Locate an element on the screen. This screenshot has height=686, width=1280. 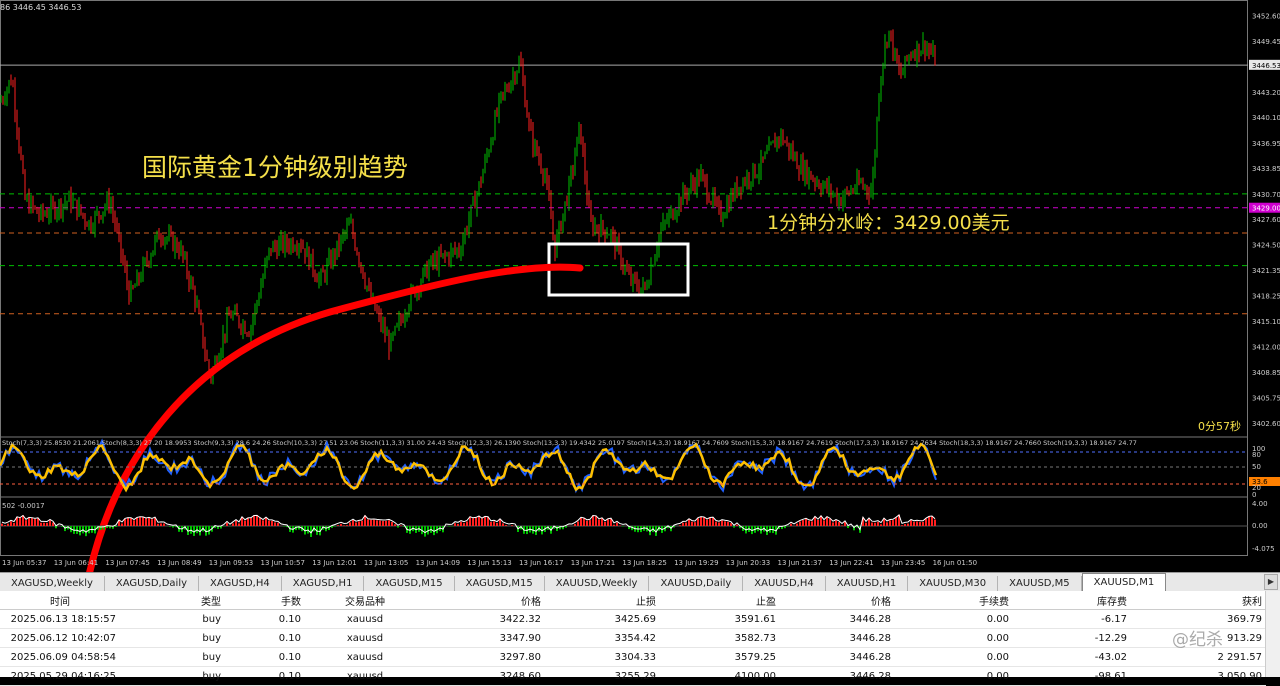
price-axis-label: 3402.60 is located at coordinates (1266, 424).